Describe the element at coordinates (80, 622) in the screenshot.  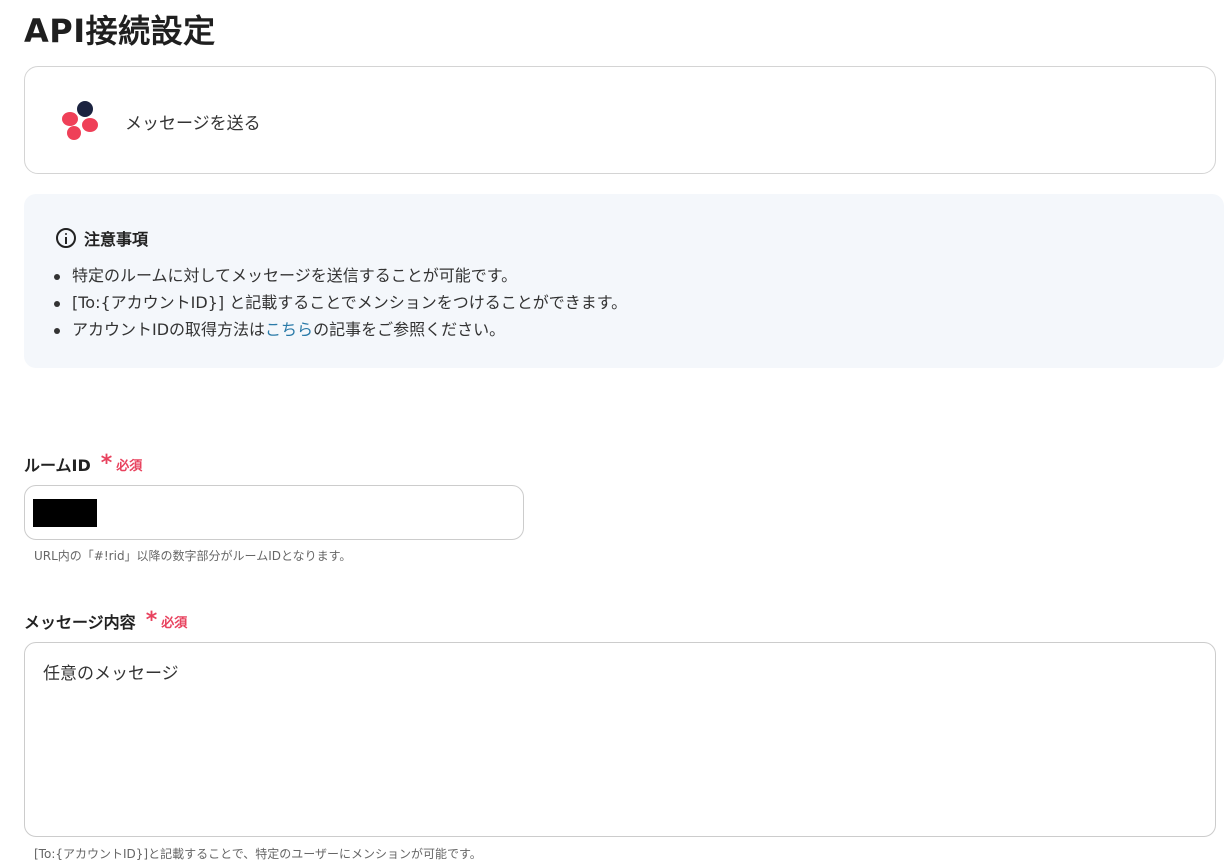
I see `message-label-text: メッセージ内容` at that location.